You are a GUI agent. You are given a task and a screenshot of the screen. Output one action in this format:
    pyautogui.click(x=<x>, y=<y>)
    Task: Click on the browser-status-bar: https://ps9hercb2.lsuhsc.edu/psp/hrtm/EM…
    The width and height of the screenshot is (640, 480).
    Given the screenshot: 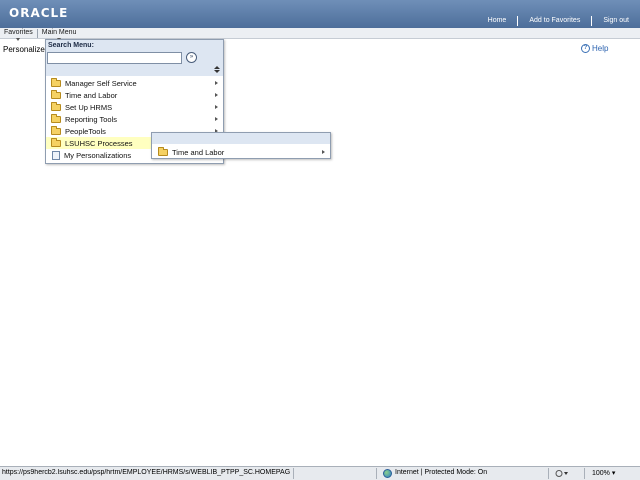 What is the action you would take?
    pyautogui.click(x=320, y=473)
    